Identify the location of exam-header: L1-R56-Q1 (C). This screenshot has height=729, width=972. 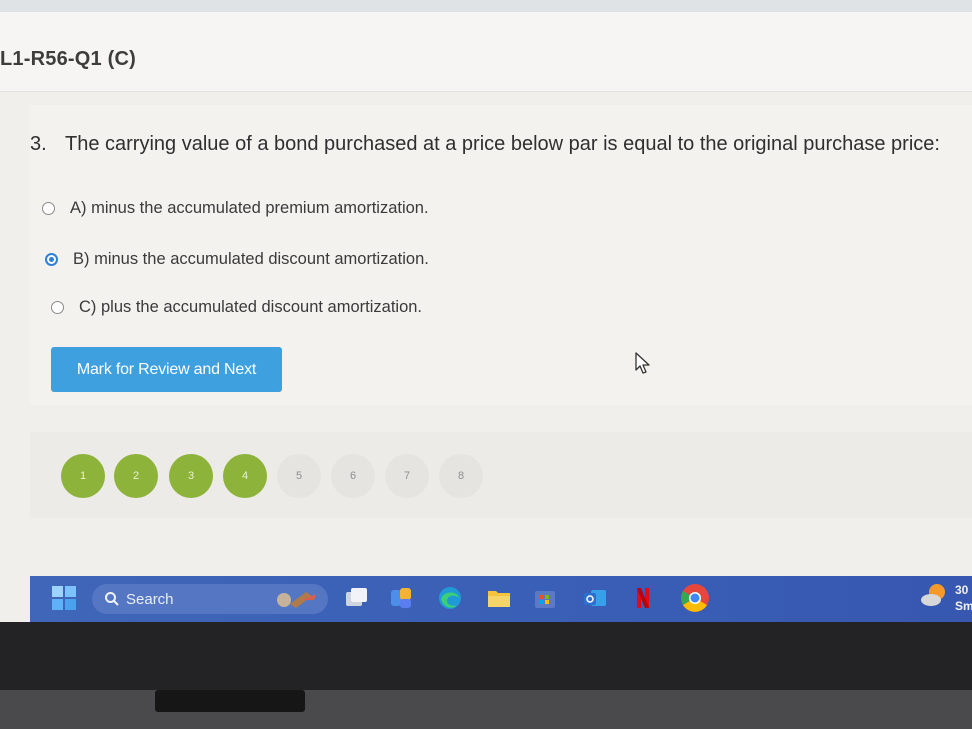
(486, 52).